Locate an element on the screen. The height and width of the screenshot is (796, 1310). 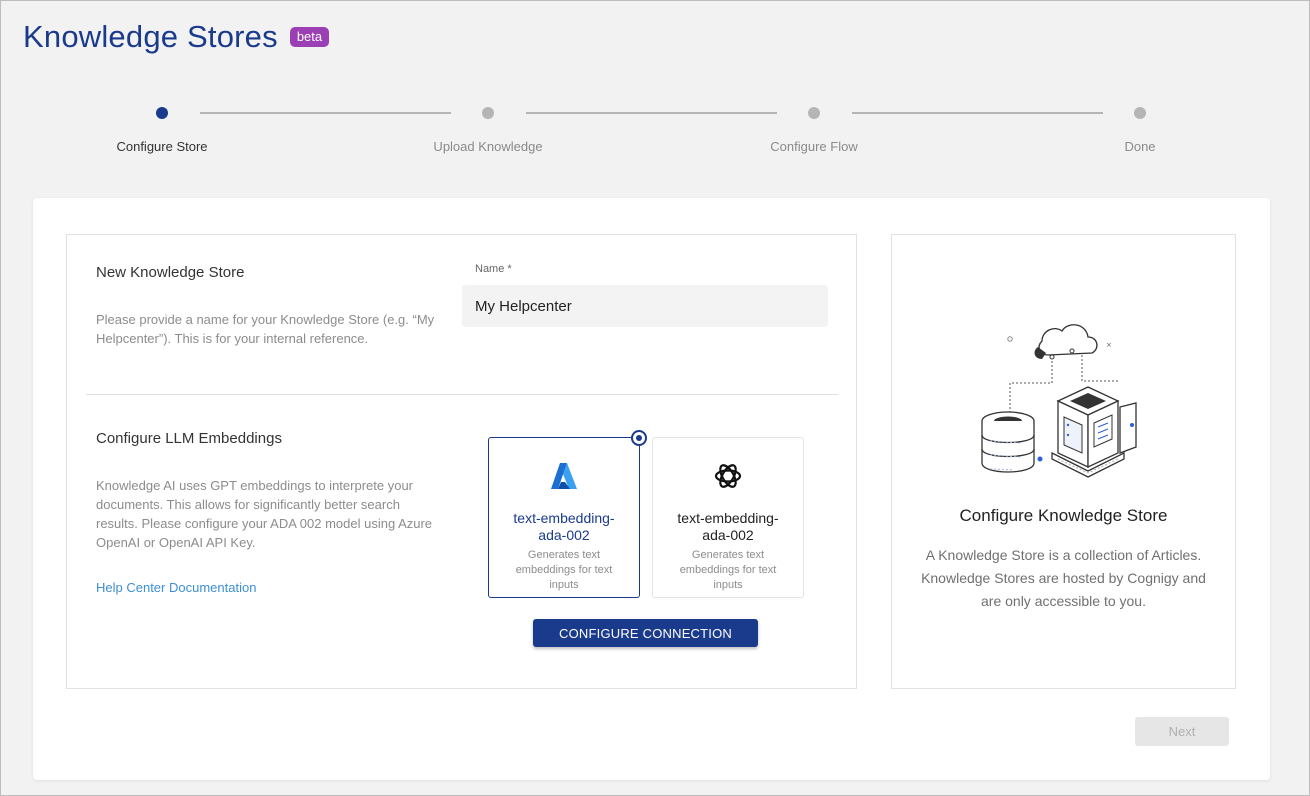
store-section-title: New Knowledge Store is located at coordinates (170, 272).